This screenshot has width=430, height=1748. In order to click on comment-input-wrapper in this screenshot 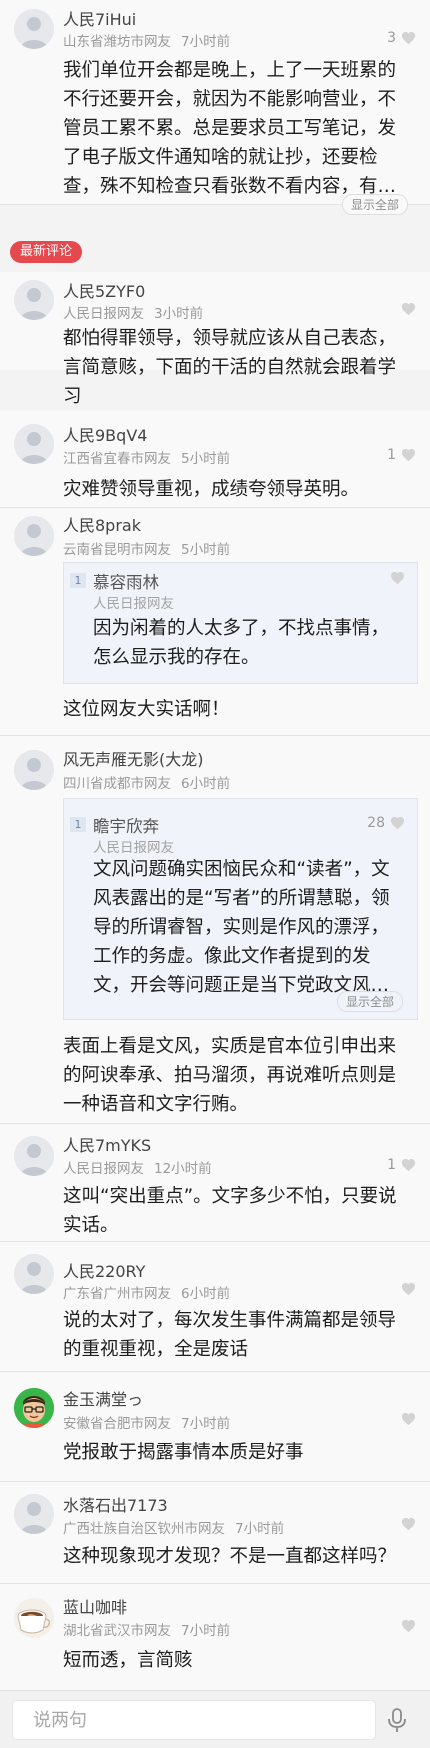, I will do `click(194, 1720)`.